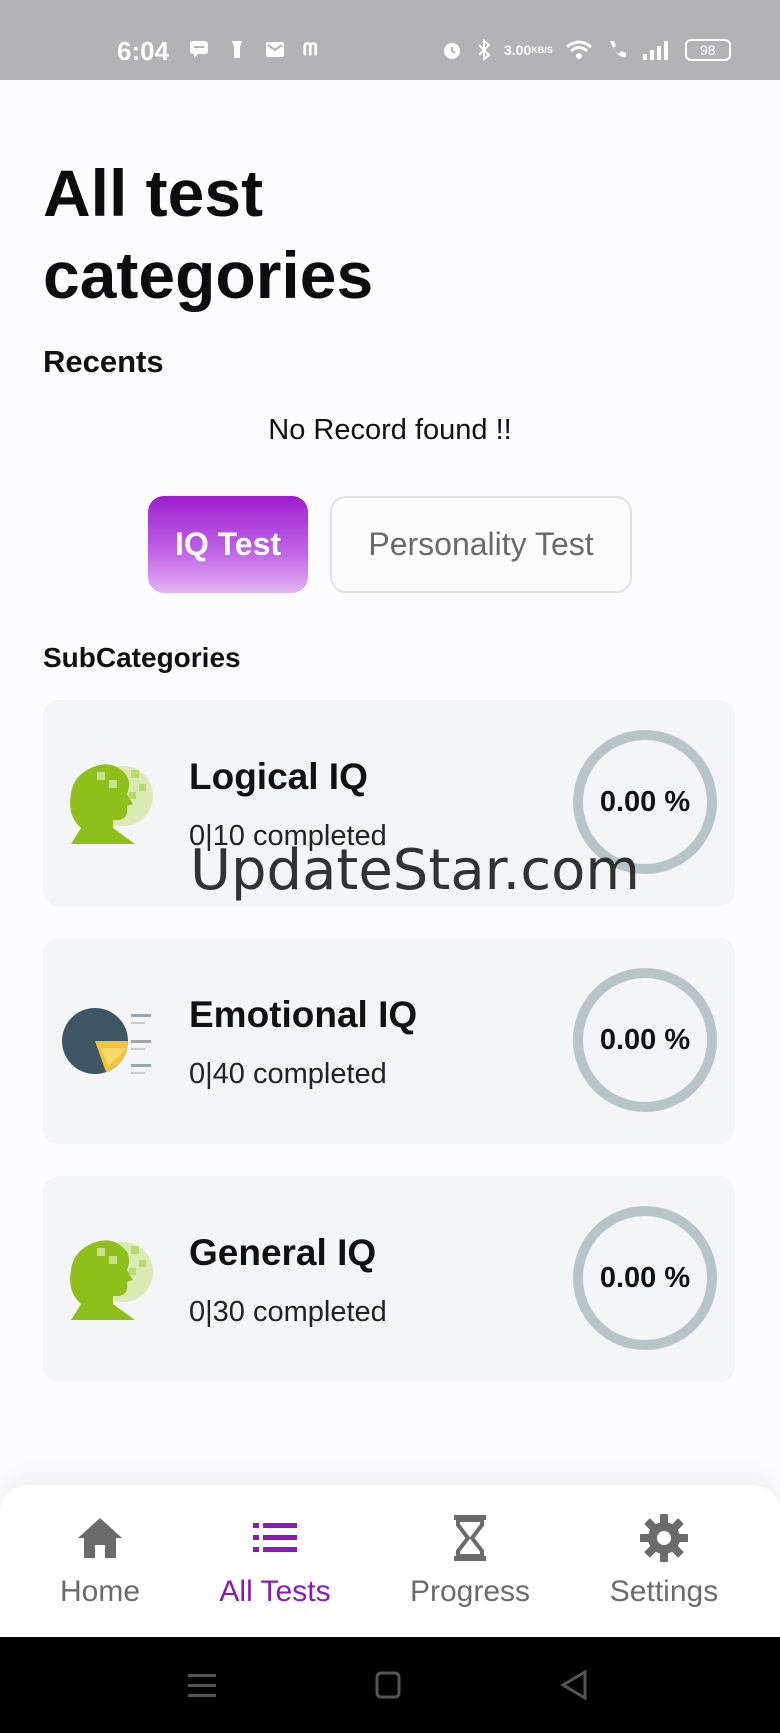 The height and width of the screenshot is (1733, 780). Describe the element at coordinates (109, 1041) in the screenshot. I see `pie-chart-icon` at that location.